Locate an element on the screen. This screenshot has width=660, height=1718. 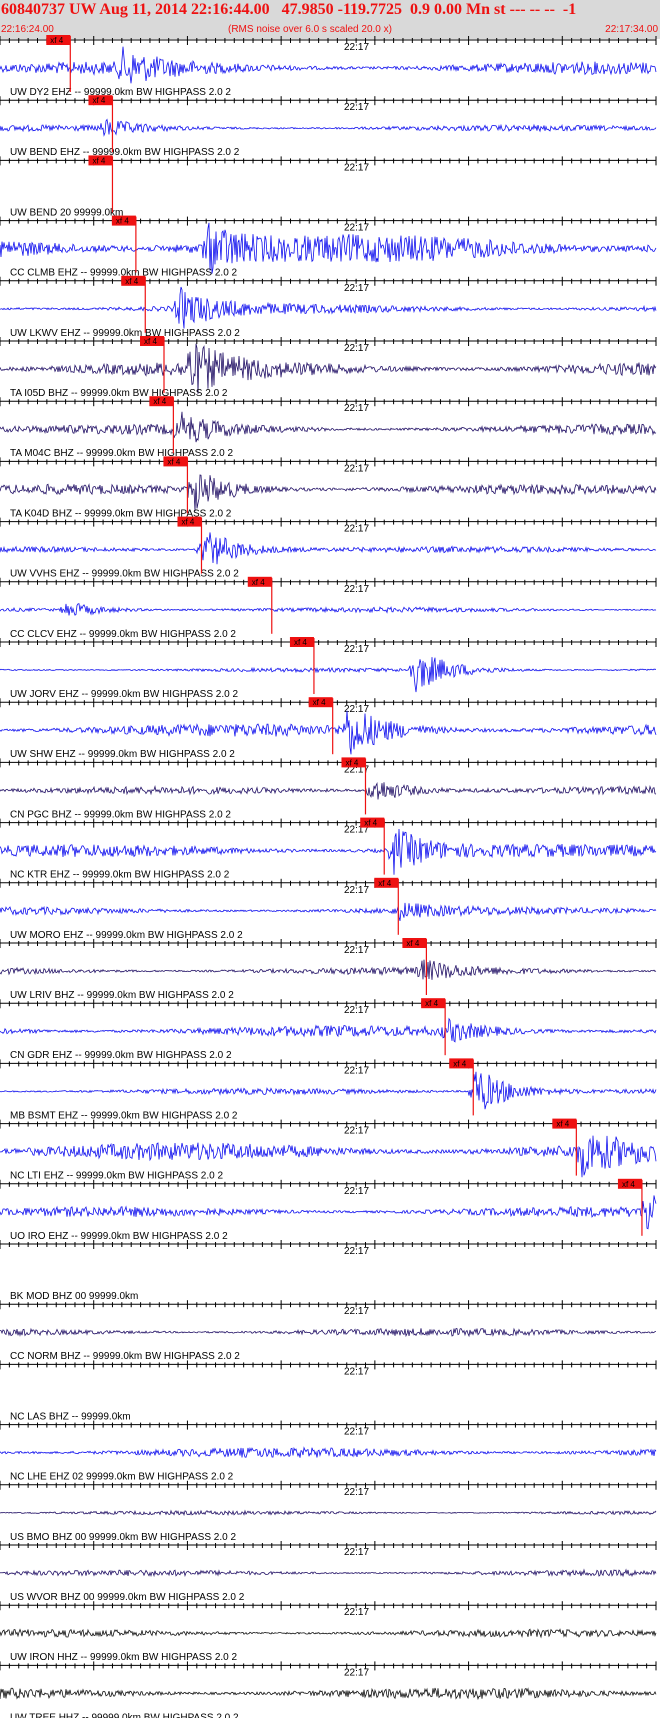
trace-row: 22:17 BK MOD BHZ 00 99999.0km is located at coordinates (328, 1271).